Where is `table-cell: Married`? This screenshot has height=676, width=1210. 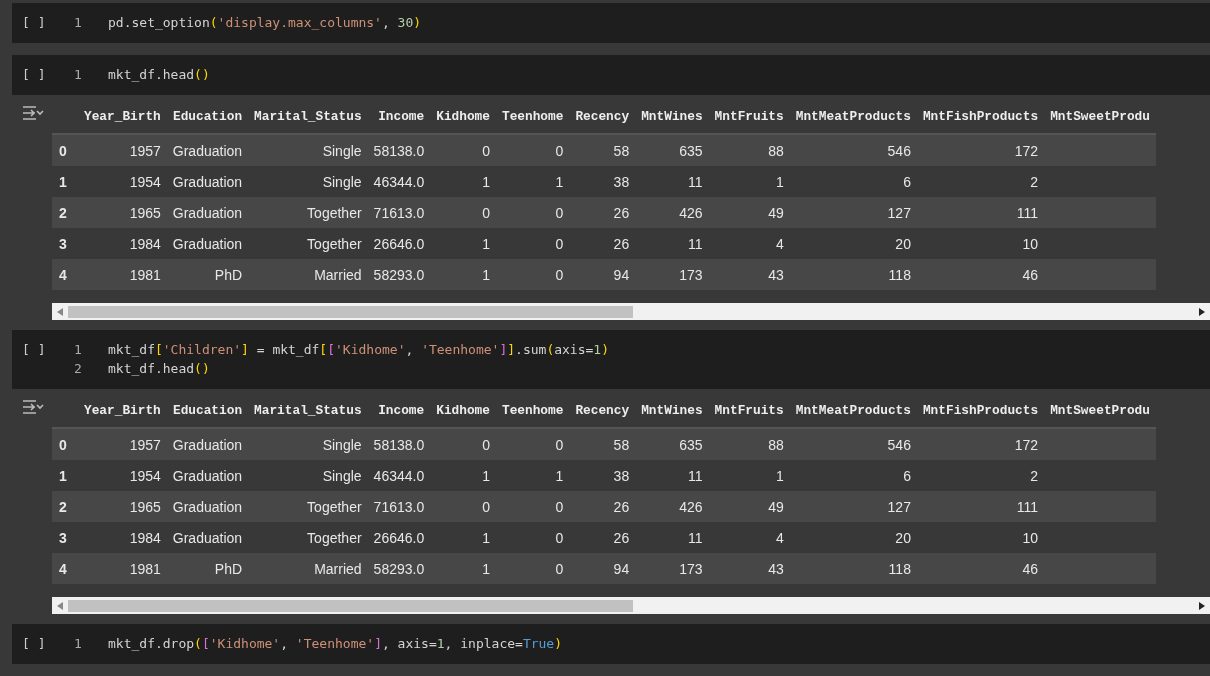
table-cell: Married is located at coordinates (308, 274).